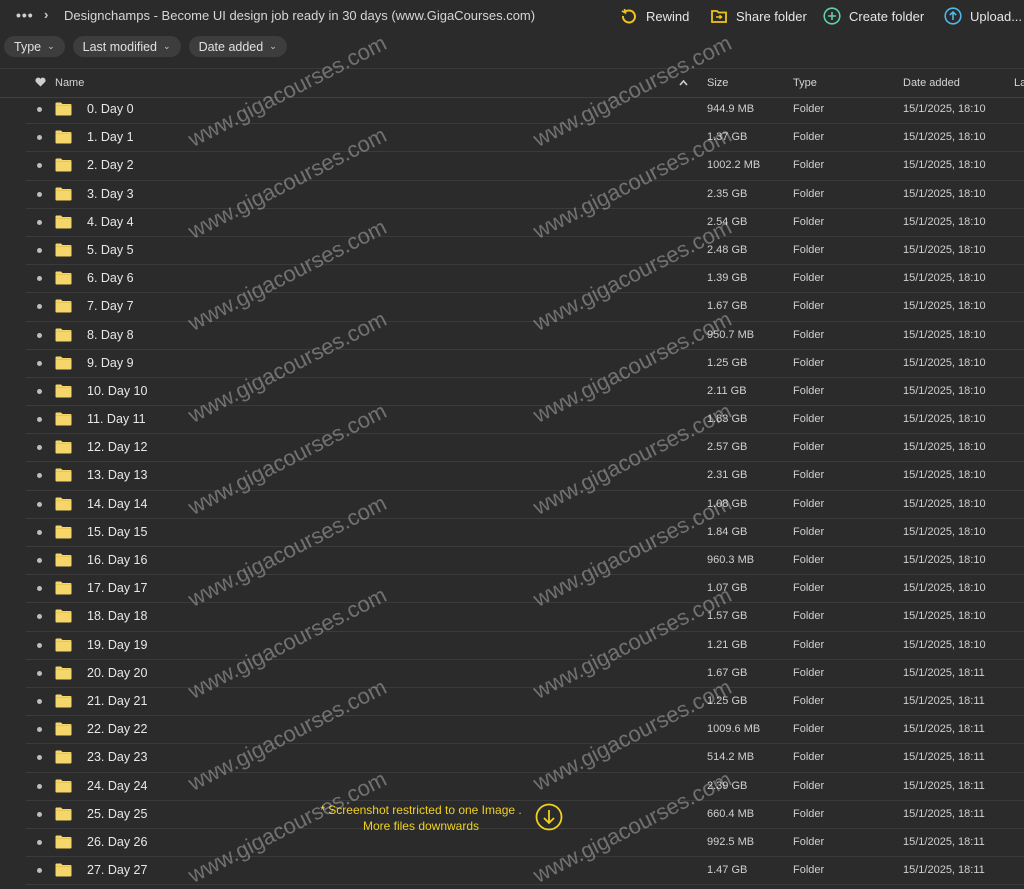 The height and width of the screenshot is (889, 1024). I want to click on filter-last-modified: Last modified ⌄, so click(126, 46).